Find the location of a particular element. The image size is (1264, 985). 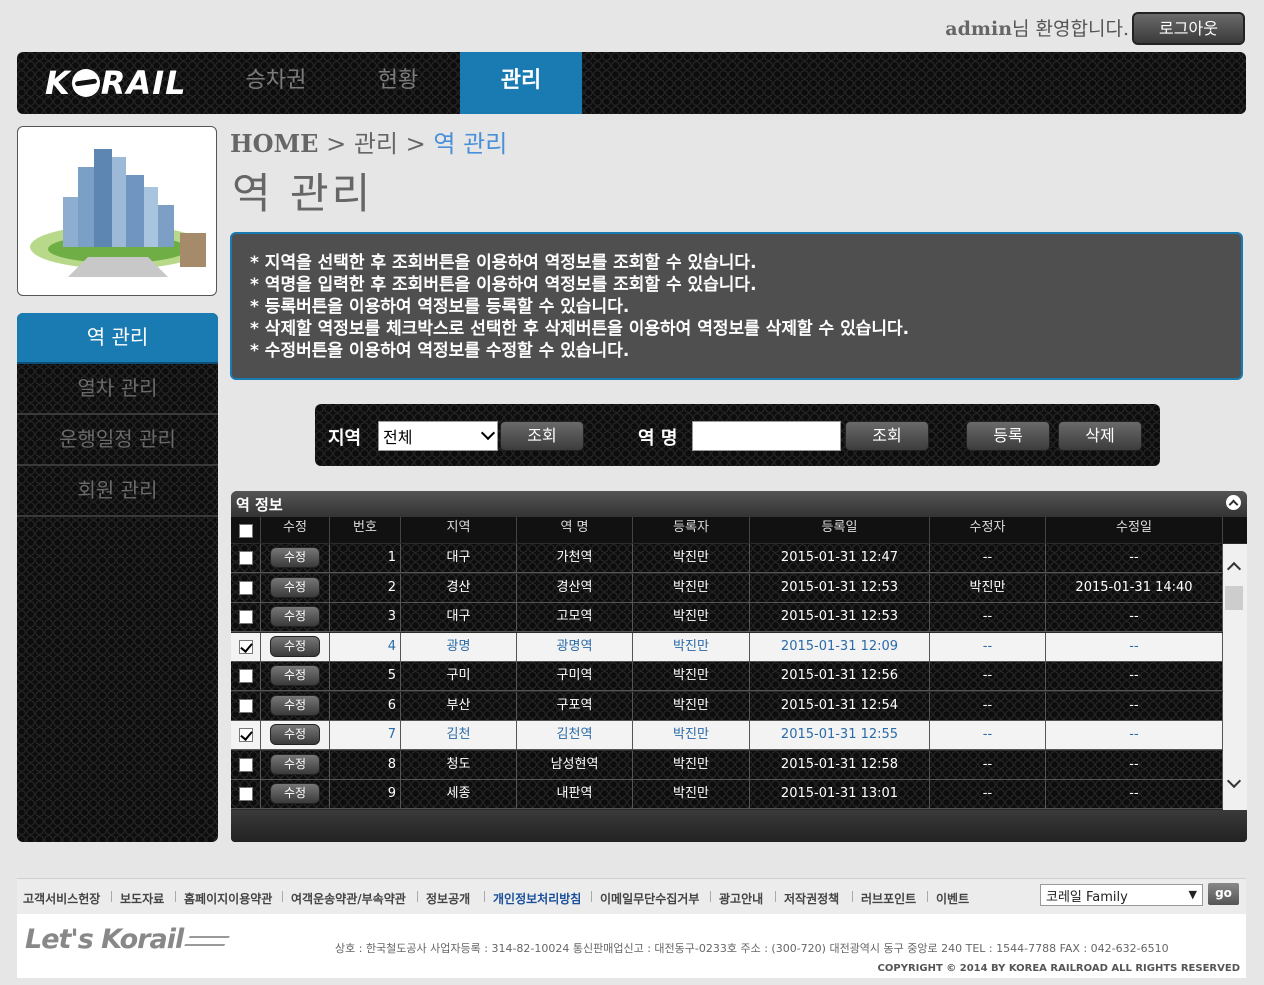

footer-link: 러브포인트 is located at coordinates (888, 898).